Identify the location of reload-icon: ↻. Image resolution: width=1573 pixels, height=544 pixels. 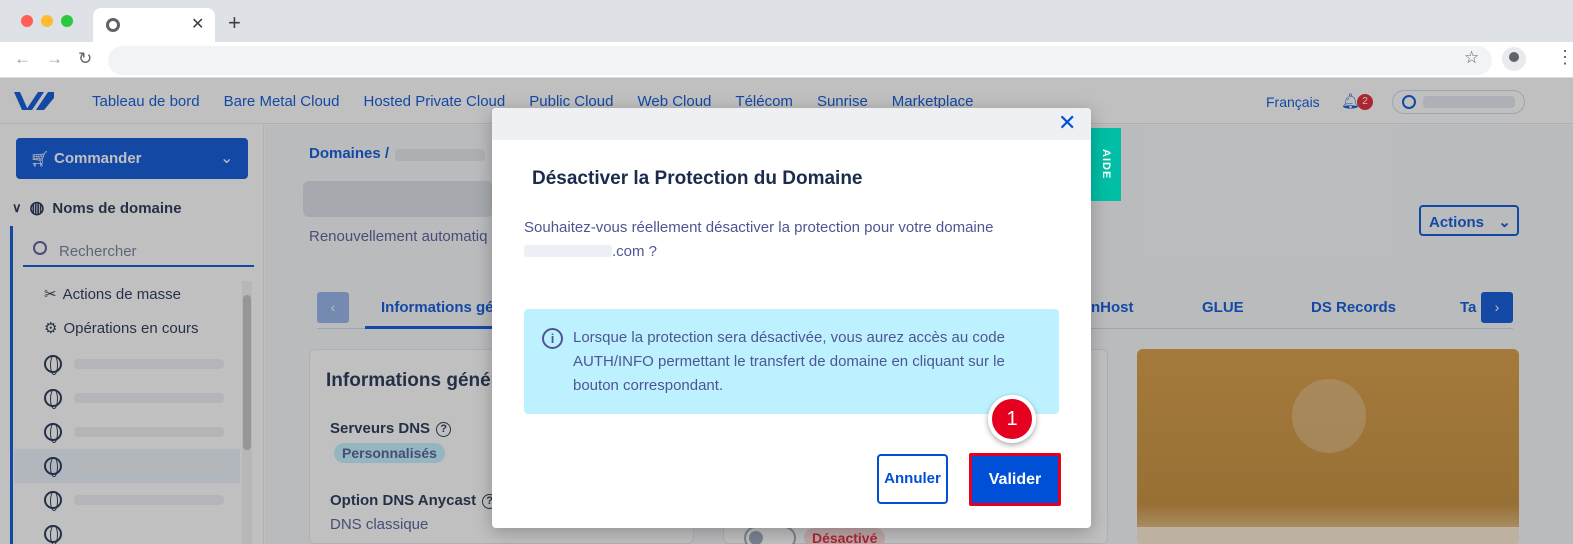
(85, 59).